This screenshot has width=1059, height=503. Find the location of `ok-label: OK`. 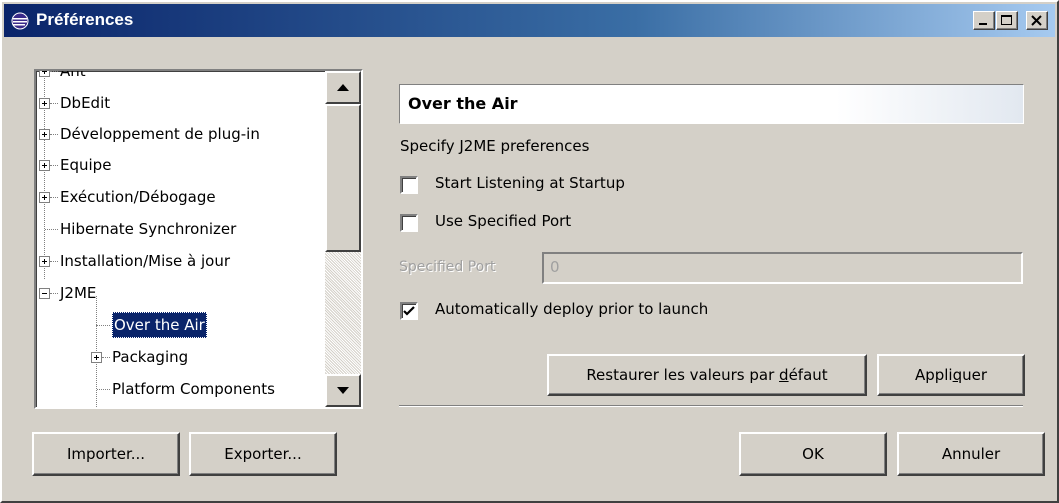

ok-label: OK is located at coordinates (813, 454).